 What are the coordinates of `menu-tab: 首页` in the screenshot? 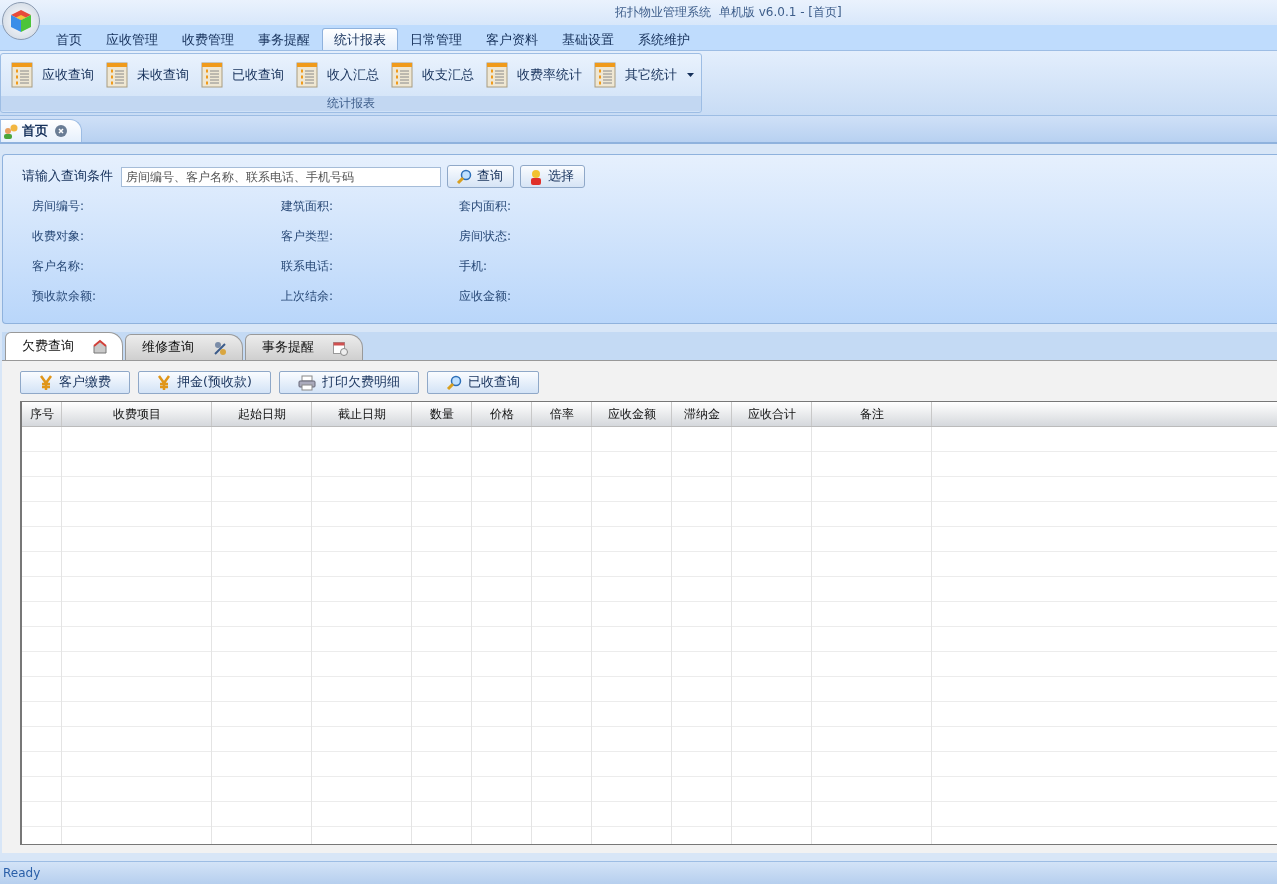 It's located at (69, 39).